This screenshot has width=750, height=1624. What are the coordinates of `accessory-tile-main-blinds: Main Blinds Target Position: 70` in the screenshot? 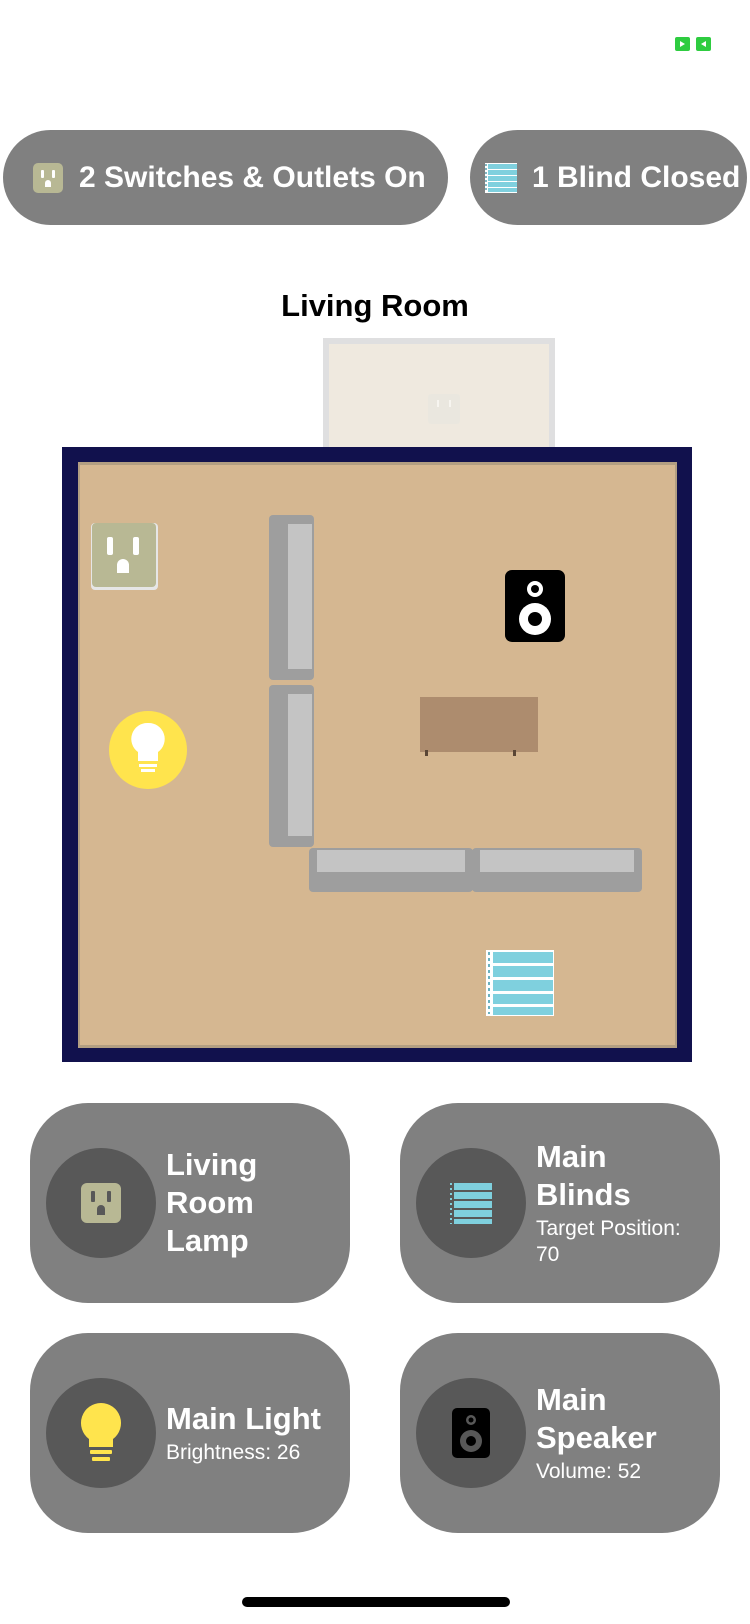 It's located at (560, 1203).